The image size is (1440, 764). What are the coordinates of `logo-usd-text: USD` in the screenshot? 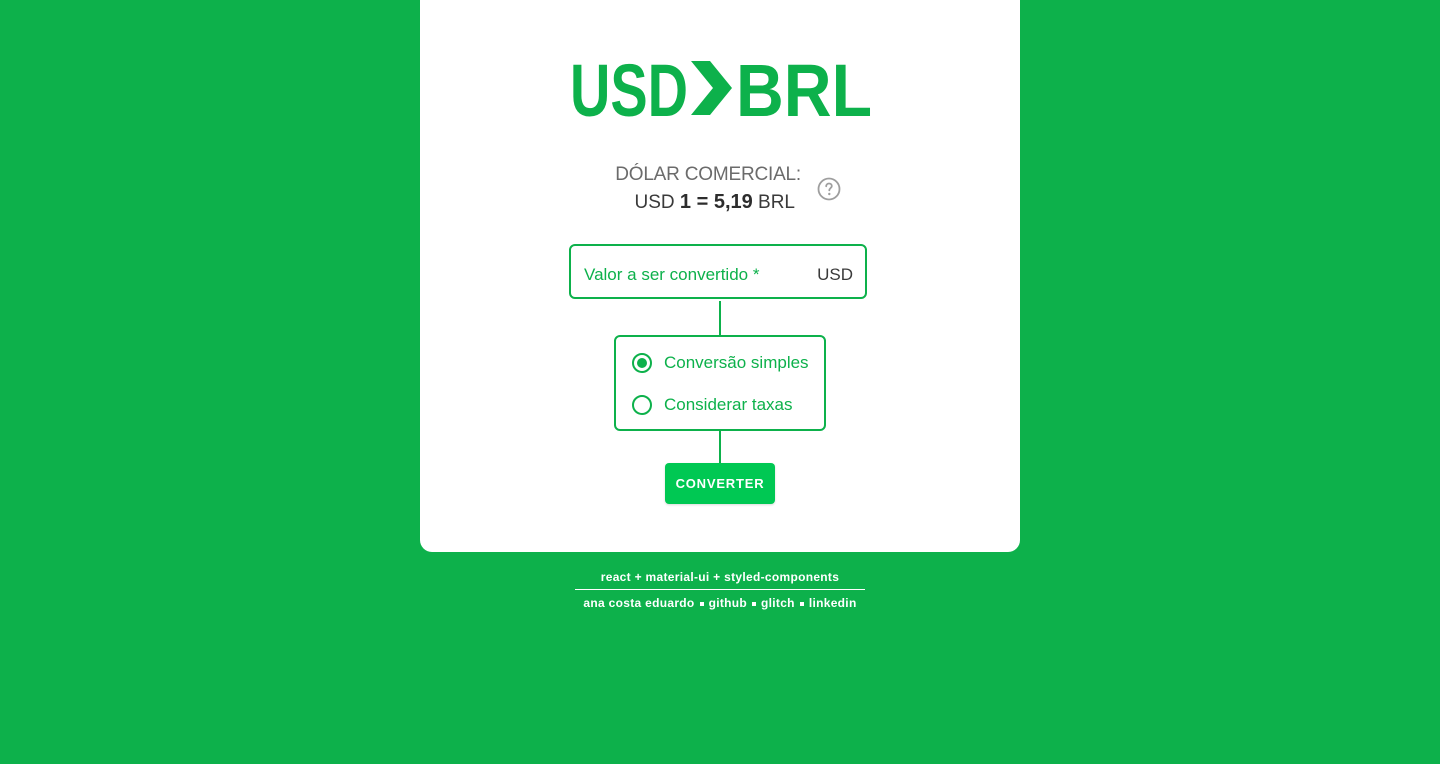 It's located at (629, 88).